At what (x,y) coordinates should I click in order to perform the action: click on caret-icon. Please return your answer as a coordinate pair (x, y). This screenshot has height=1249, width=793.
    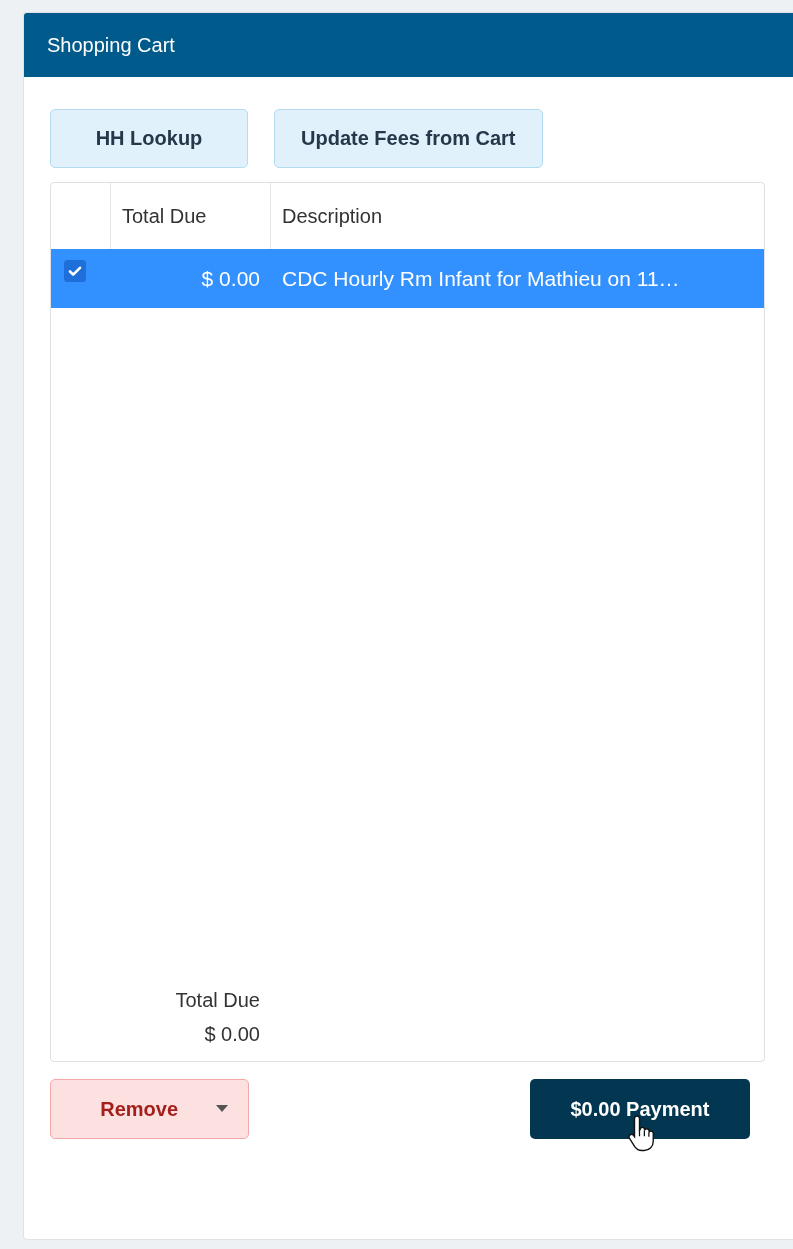
    Looking at the image, I should click on (222, 1109).